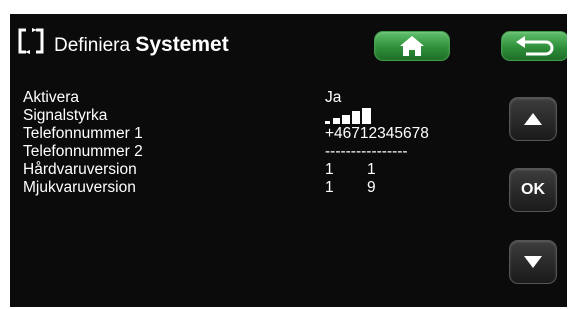 This screenshot has width=578, height=309. Describe the element at coordinates (253, 170) in the screenshot. I see `row-hardvaruversion: Hårdvaruversion 1 1` at that location.